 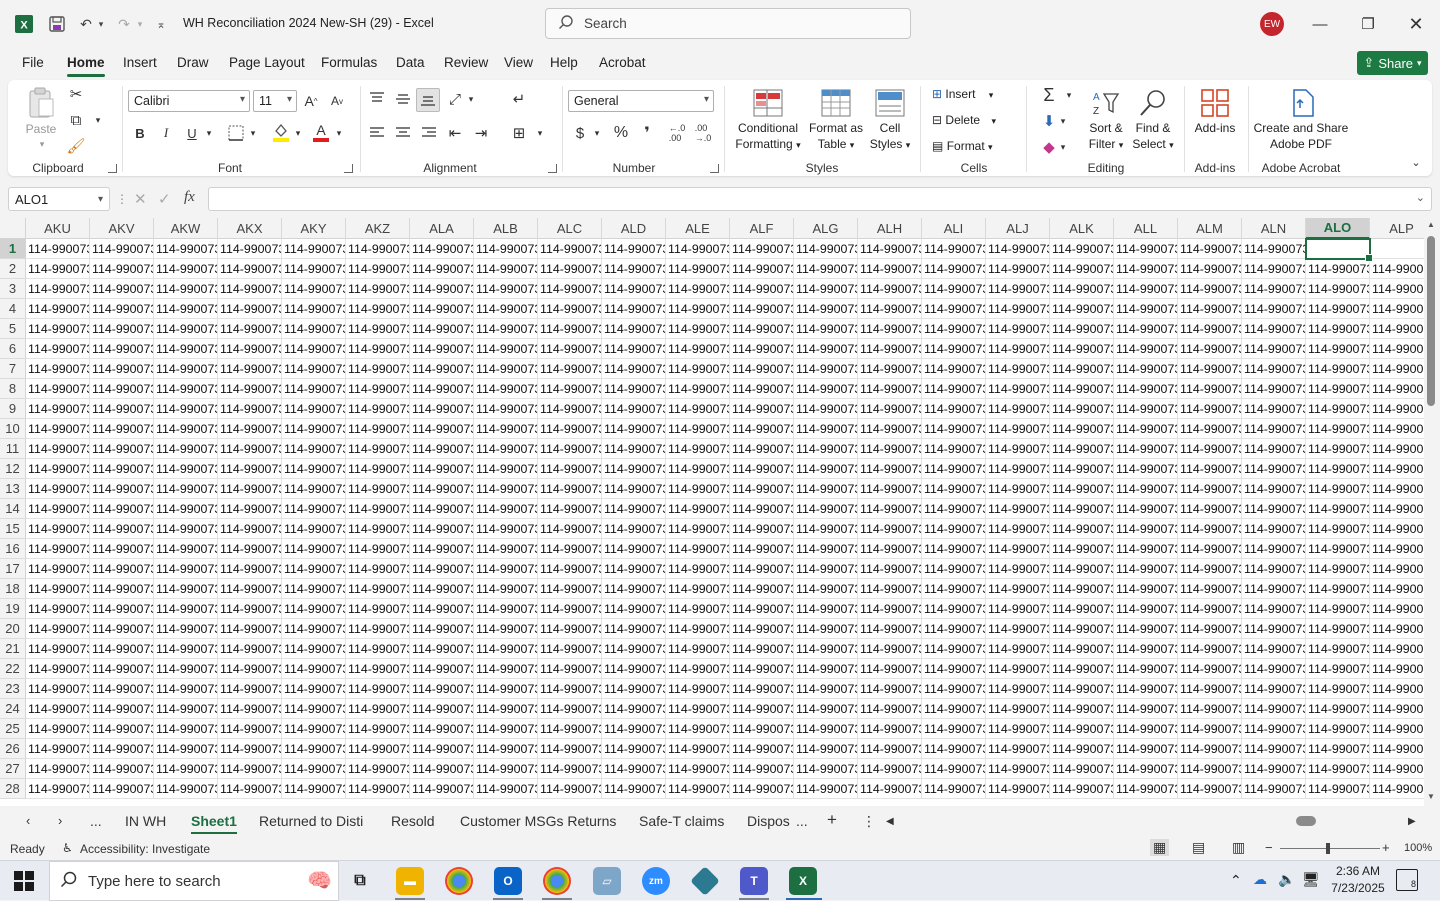 I want to click on number-launcher-icon, so click(x=714, y=168).